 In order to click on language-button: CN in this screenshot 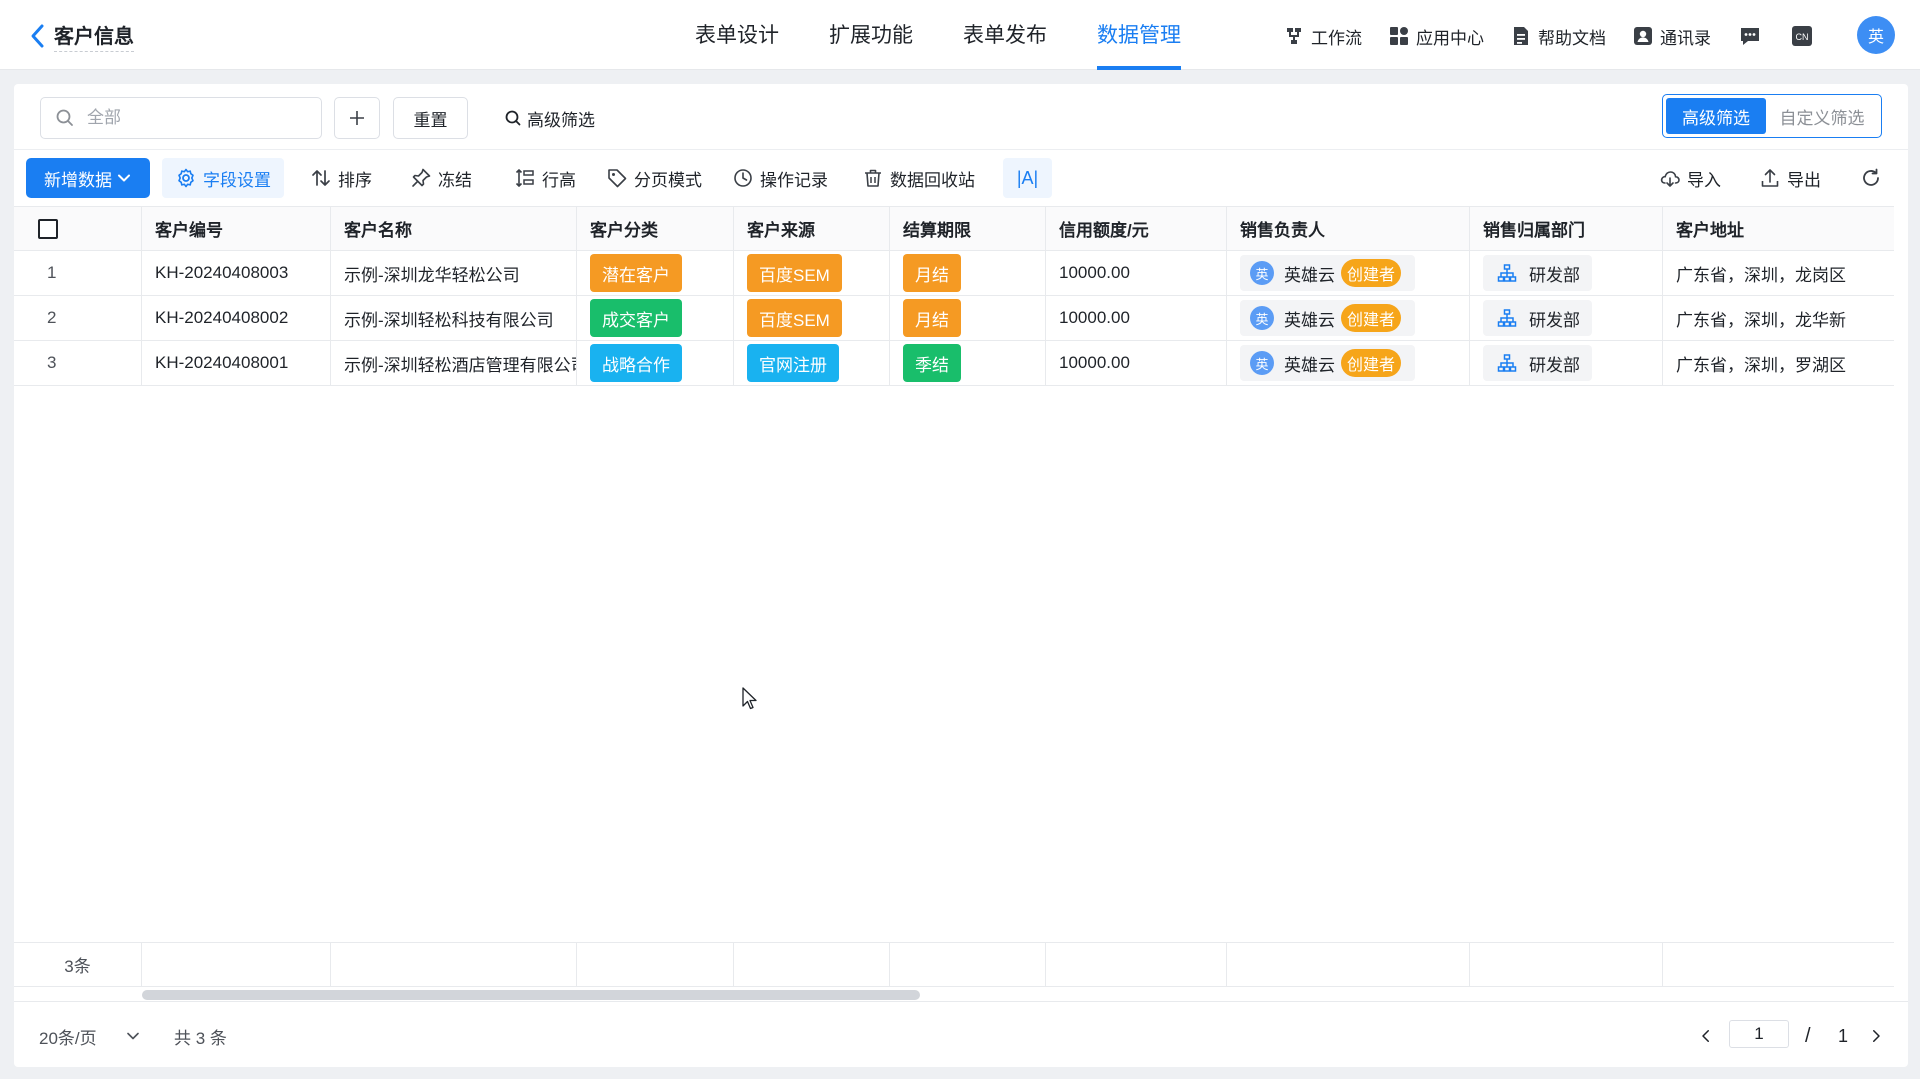, I will do `click(1802, 36)`.